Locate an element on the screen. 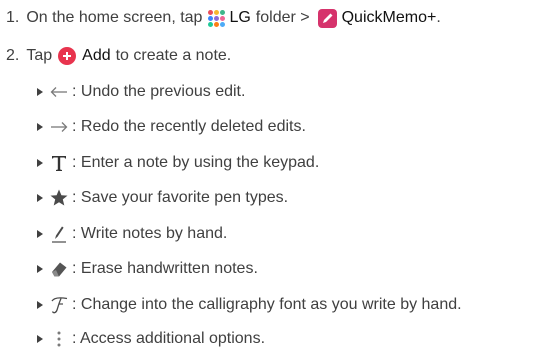 This screenshot has height=352, width=535. list-item-text: : Write notes by hand. is located at coordinates (150, 233).